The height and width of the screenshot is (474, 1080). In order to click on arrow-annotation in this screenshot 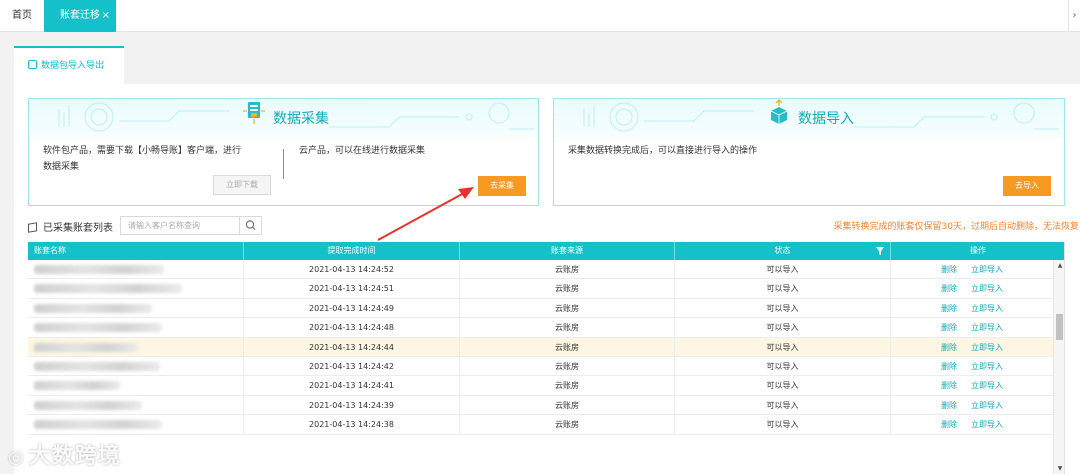, I will do `click(425, 214)`.